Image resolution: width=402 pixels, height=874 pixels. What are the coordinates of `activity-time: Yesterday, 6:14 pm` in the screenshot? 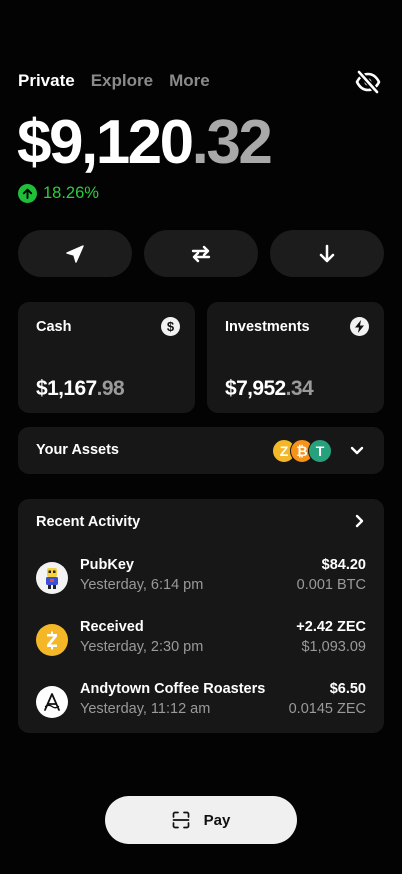 It's located at (142, 585).